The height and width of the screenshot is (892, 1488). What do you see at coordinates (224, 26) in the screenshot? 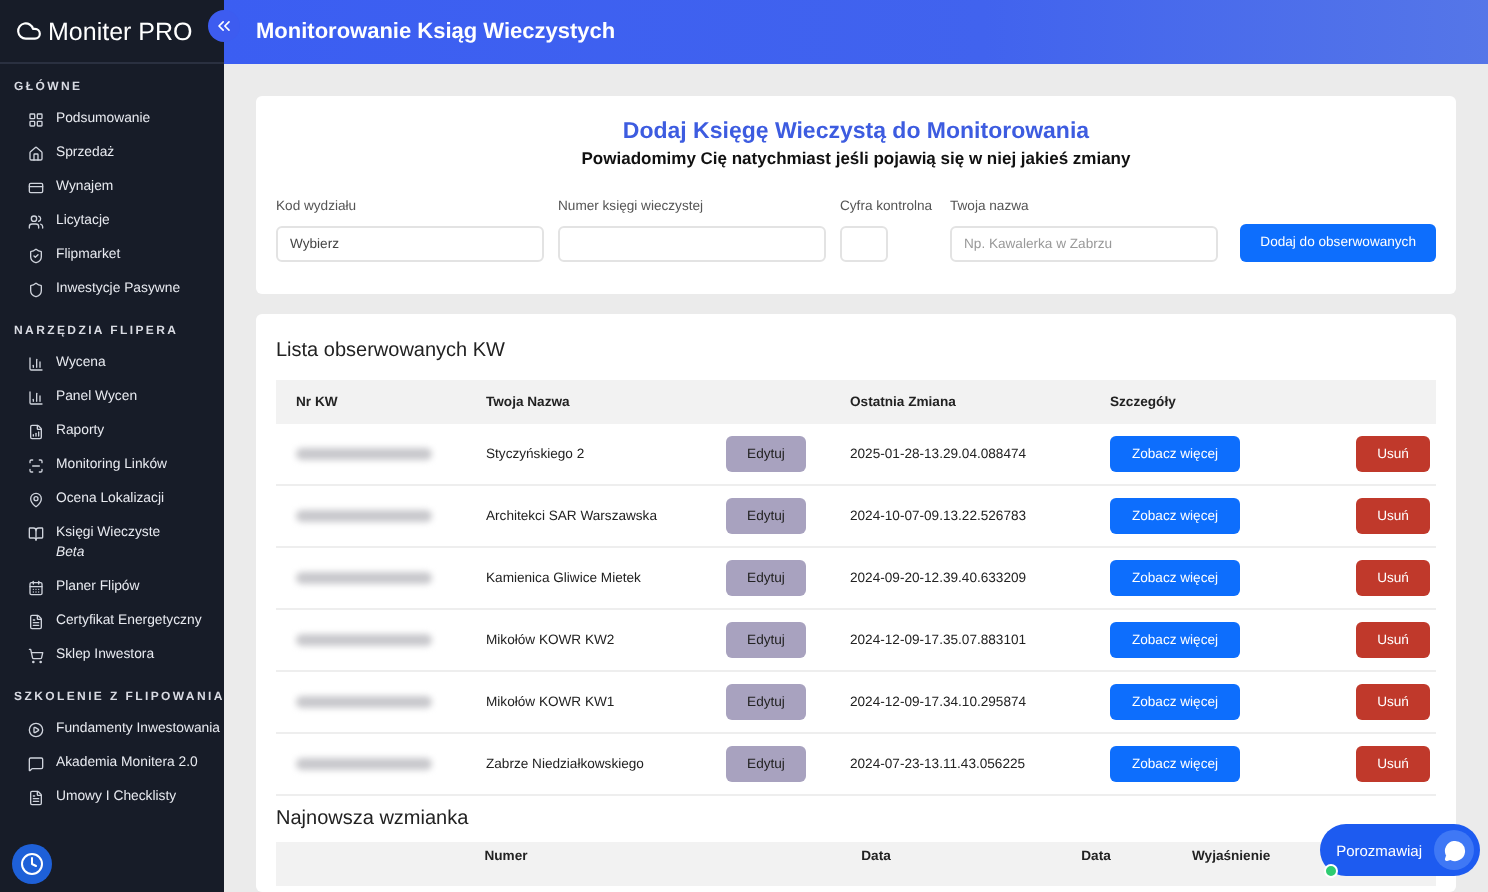
I see `chevrons-left-icon` at bounding box center [224, 26].